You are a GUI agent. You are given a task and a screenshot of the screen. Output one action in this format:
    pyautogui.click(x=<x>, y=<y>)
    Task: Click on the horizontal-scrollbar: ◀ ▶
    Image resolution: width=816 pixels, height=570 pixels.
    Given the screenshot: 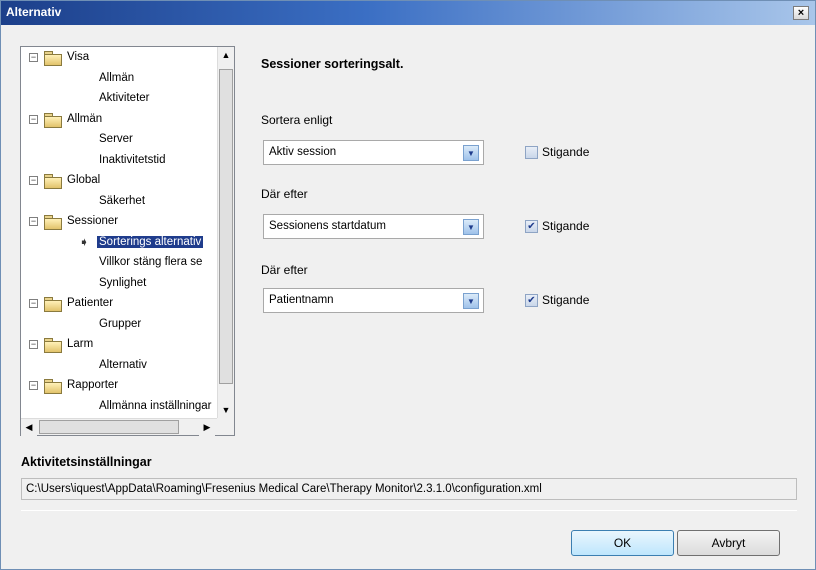 What is the action you would take?
    pyautogui.click(x=119, y=427)
    